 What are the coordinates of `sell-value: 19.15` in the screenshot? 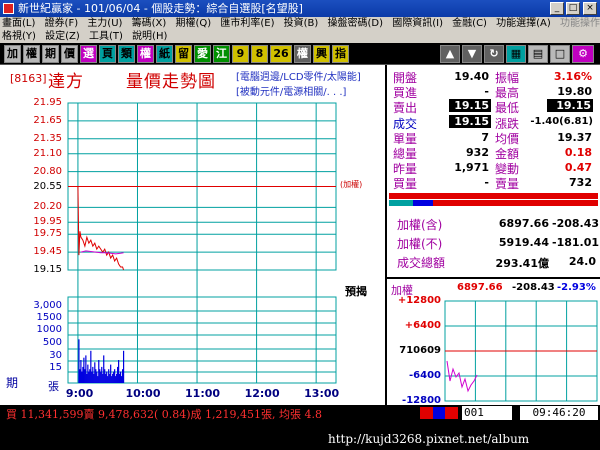 It's located at (470, 105).